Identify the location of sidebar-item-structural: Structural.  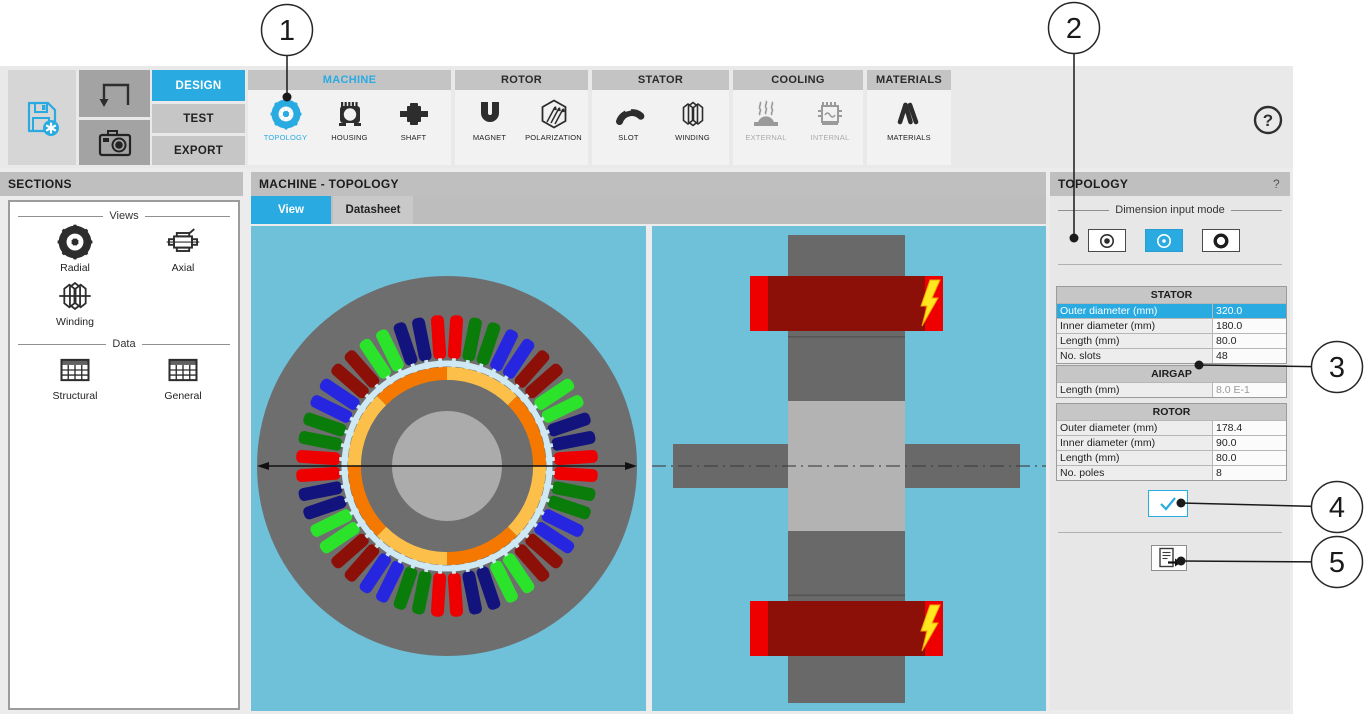
(75, 377).